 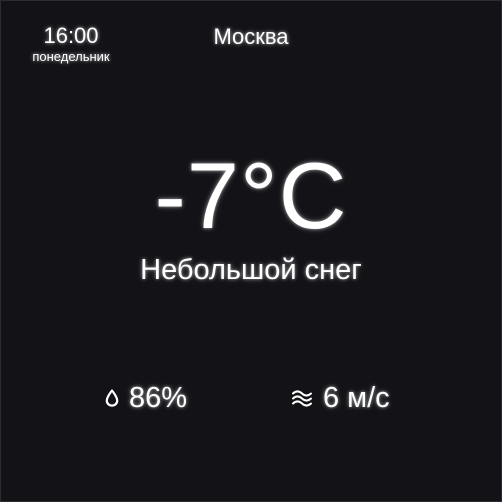 I want to click on humidity-value: 86%, so click(x=158, y=398).